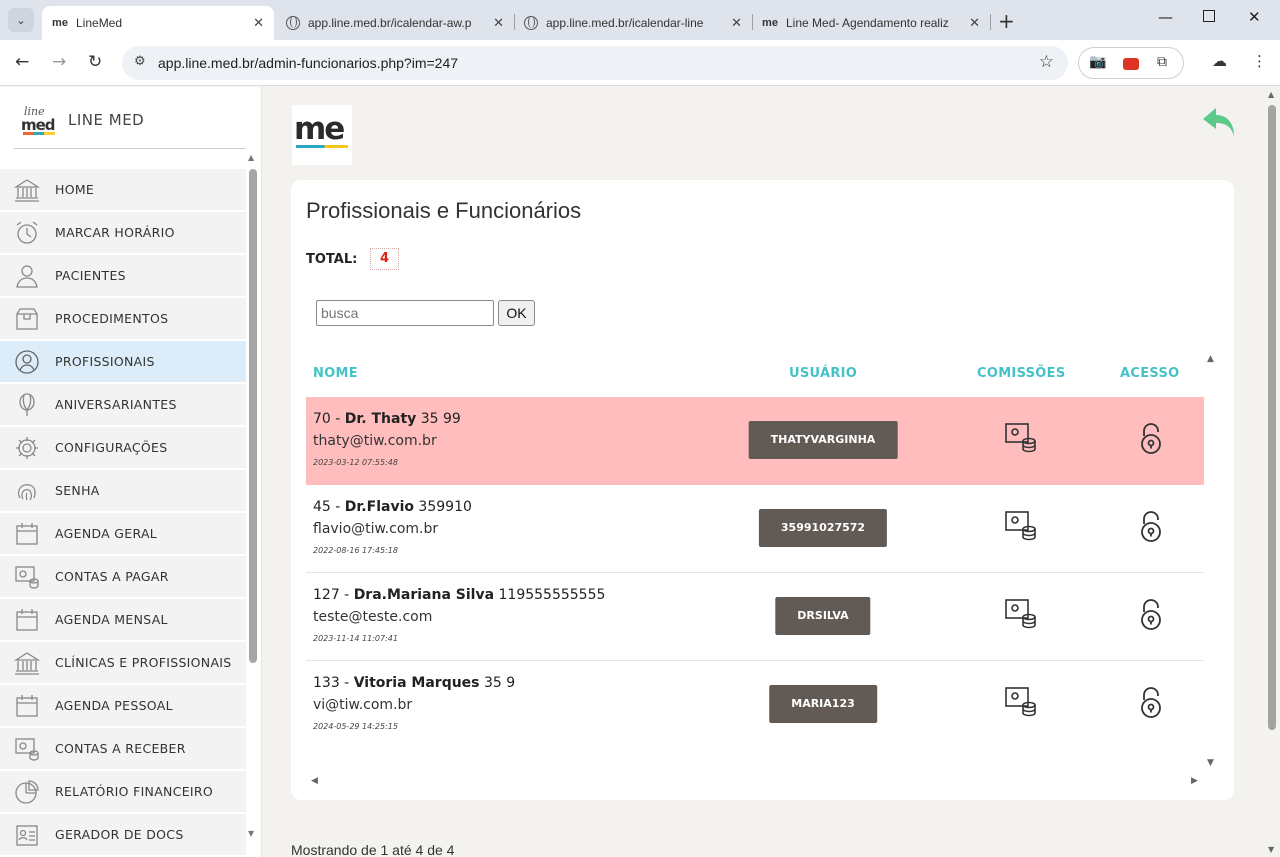  I want to click on sidebar-item-home: HOME, so click(123, 189).